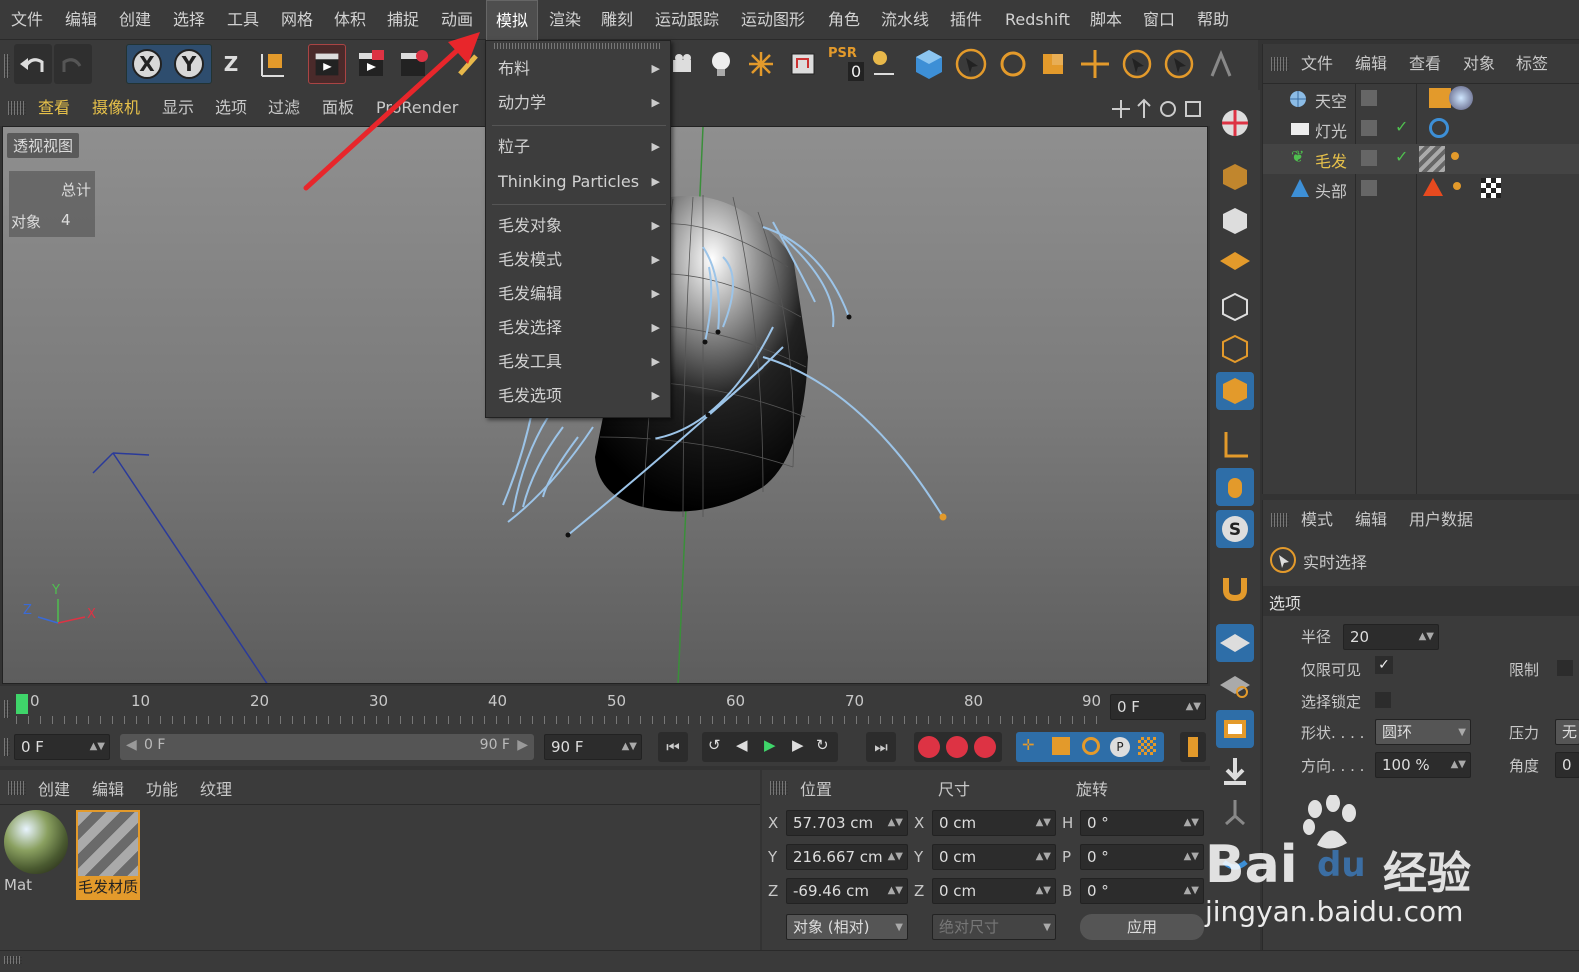  Describe the element at coordinates (1457, 186) in the screenshot. I see `hair-tag-icon` at that location.